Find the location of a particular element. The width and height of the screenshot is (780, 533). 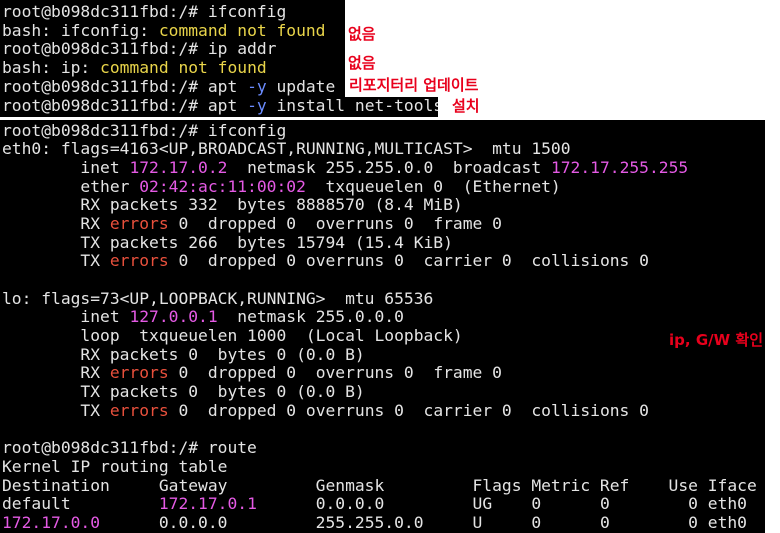

terminal-text: RX packets 332 bytes 8888570 (8.4 MiB) is located at coordinates (232, 205).